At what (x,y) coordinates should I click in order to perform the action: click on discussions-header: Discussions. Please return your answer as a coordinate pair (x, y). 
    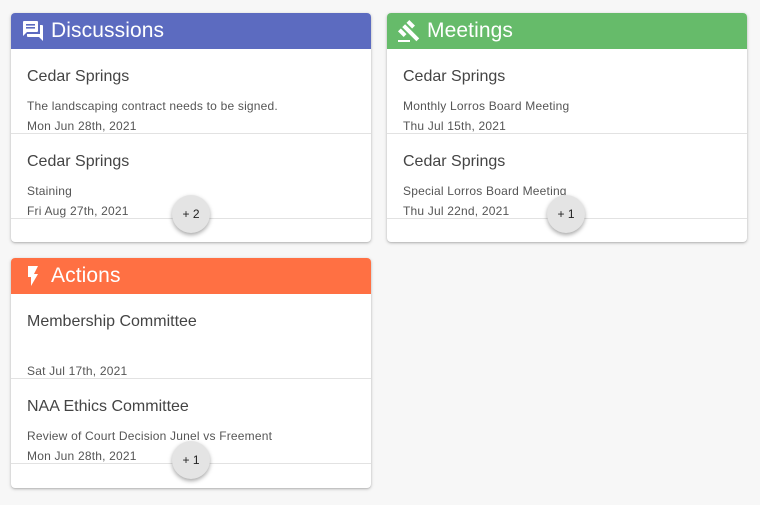
    Looking at the image, I should click on (191, 31).